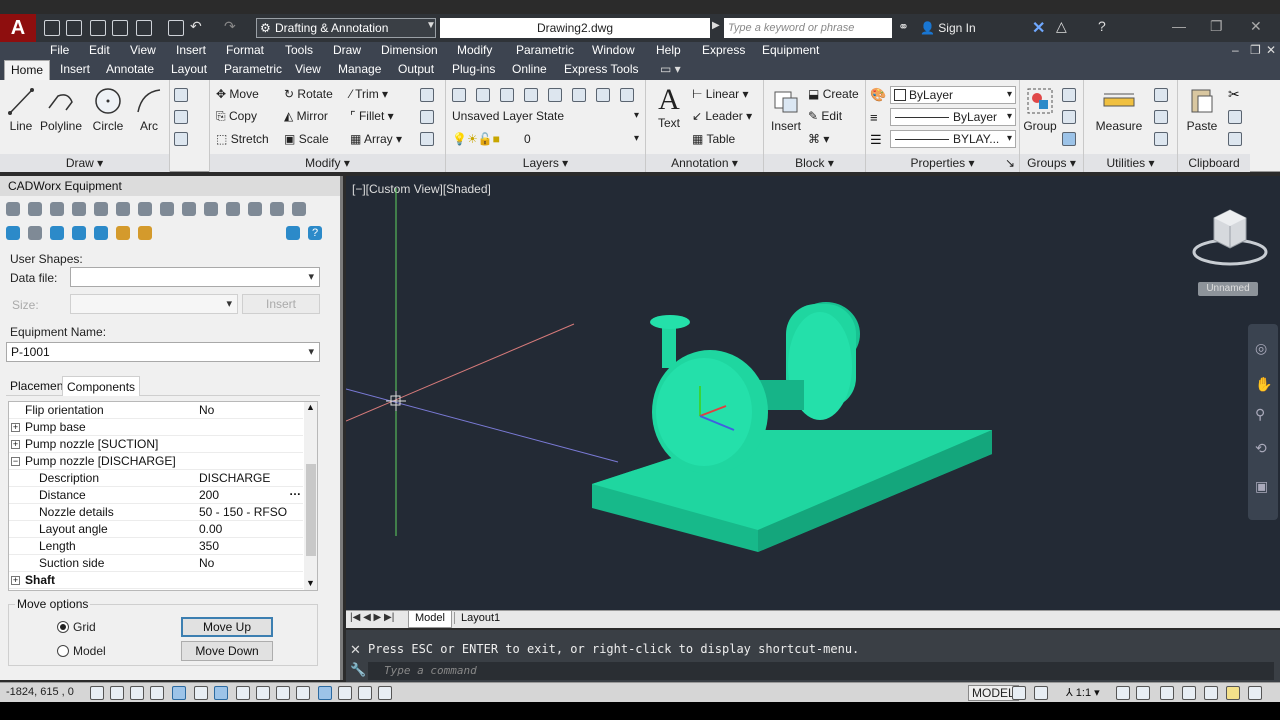 This screenshot has width=1280, height=720. What do you see at coordinates (720, 94) in the screenshot?
I see `linear-dimension-button: ⊢ Linear ▾` at bounding box center [720, 94].